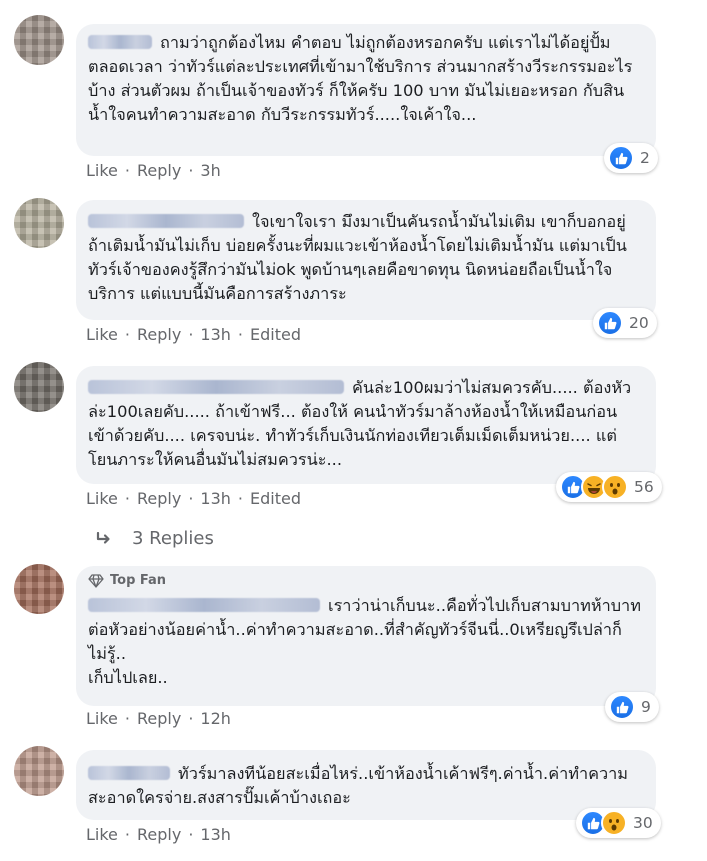 This screenshot has height=861, width=707. I want to click on replies-count-label: 3 Replies, so click(173, 538).